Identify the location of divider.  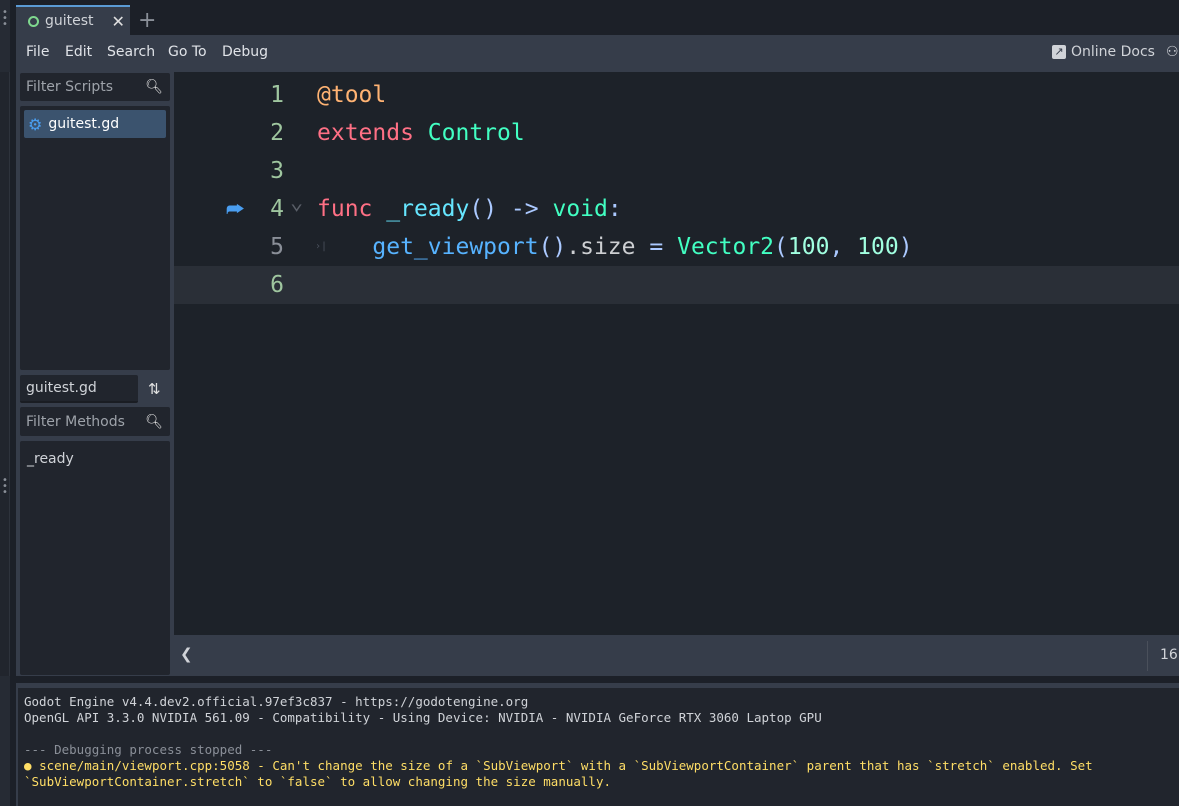
(1147, 656).